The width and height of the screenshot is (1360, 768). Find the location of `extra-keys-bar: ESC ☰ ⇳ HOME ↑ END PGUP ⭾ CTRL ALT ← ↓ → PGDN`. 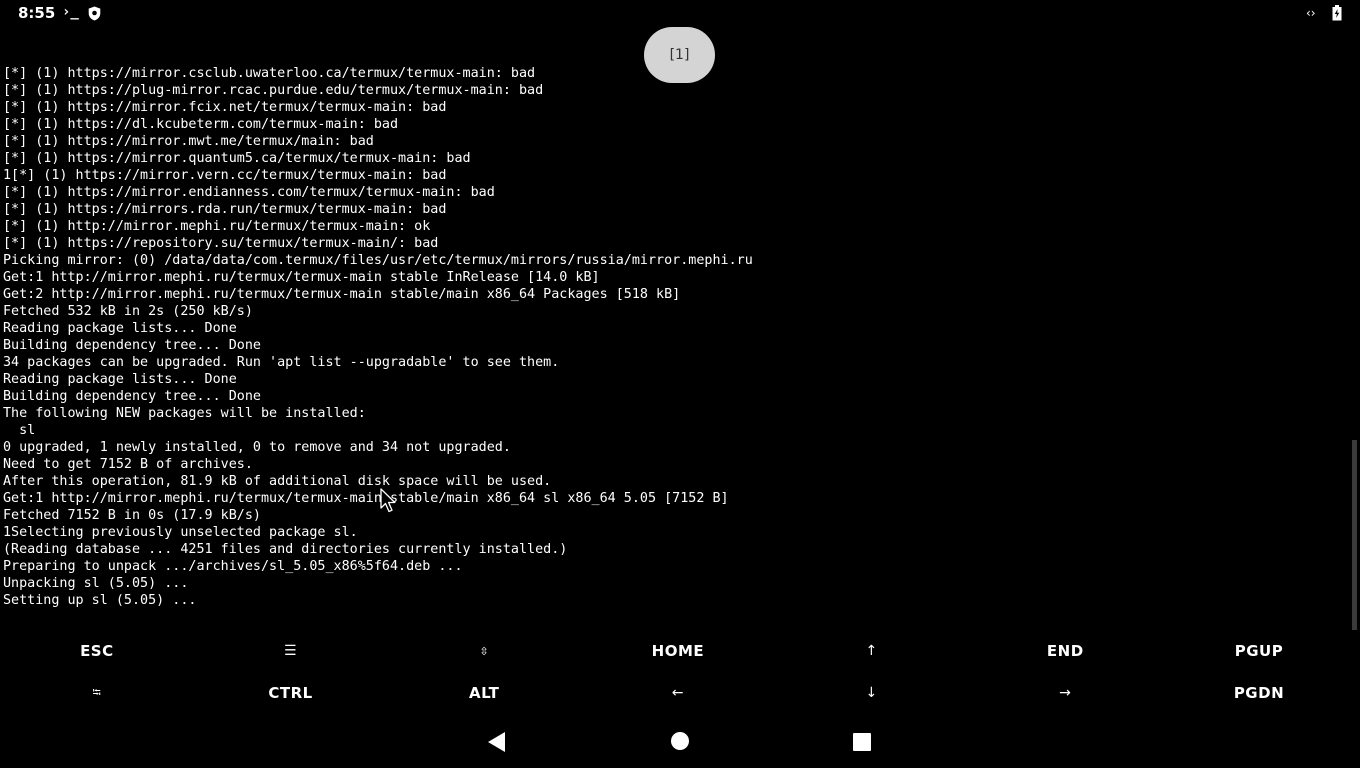

extra-keys-bar: ESC ☰ ⇳ HOME ↑ END PGUP ⭾ CTRL ALT ← ↓ → PGDN is located at coordinates (680, 672).